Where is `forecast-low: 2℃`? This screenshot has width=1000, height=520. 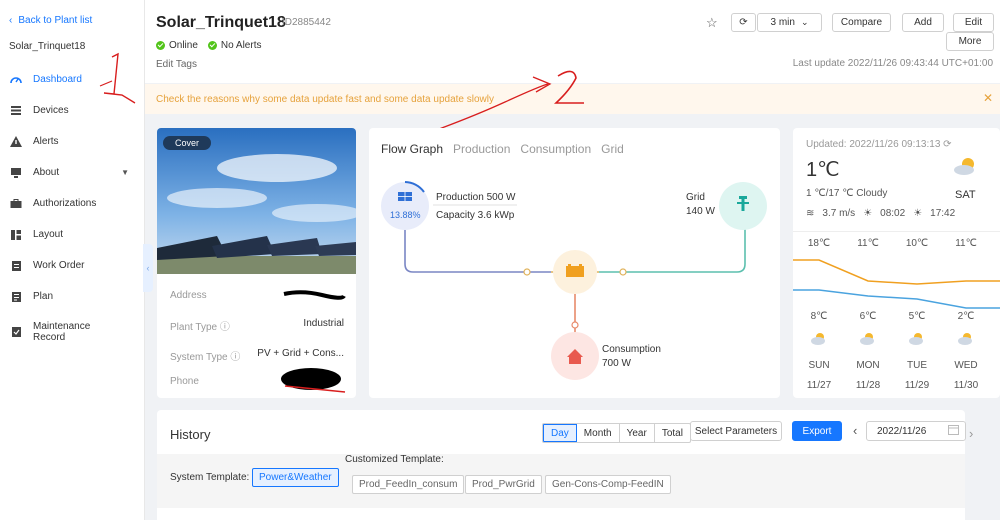 forecast-low: 2℃ is located at coordinates (966, 316).